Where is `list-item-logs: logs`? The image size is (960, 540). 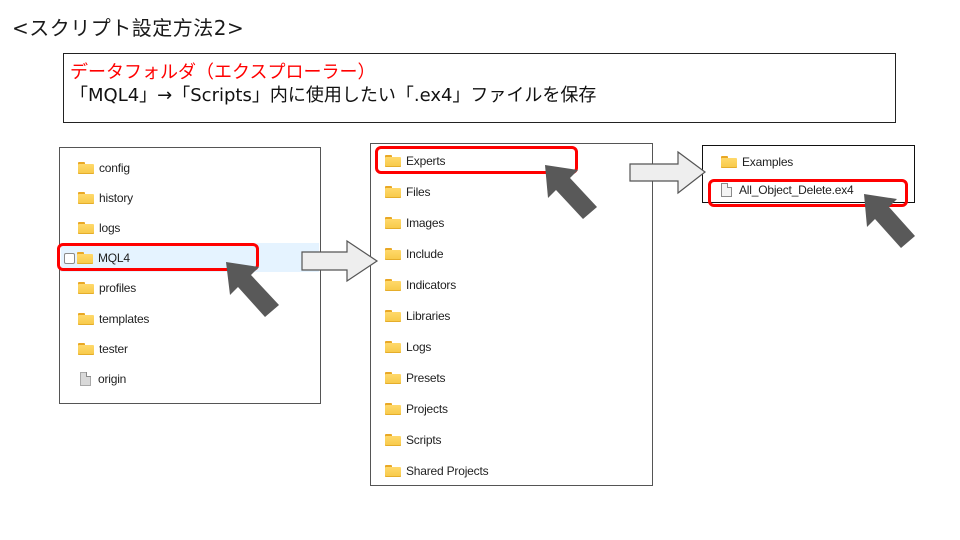
list-item-logs: logs is located at coordinates (99, 228).